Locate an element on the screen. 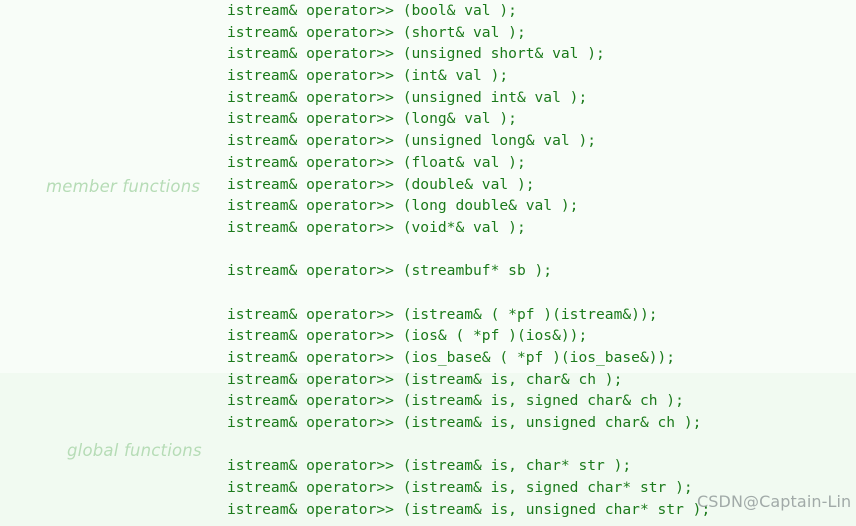  code-line: istream& operator>> (void*& val ); is located at coordinates (376, 227).